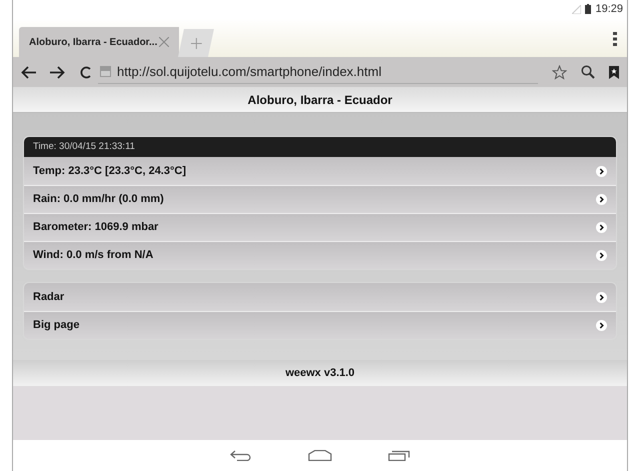  I want to click on bookmark-icon, so click(614, 72).